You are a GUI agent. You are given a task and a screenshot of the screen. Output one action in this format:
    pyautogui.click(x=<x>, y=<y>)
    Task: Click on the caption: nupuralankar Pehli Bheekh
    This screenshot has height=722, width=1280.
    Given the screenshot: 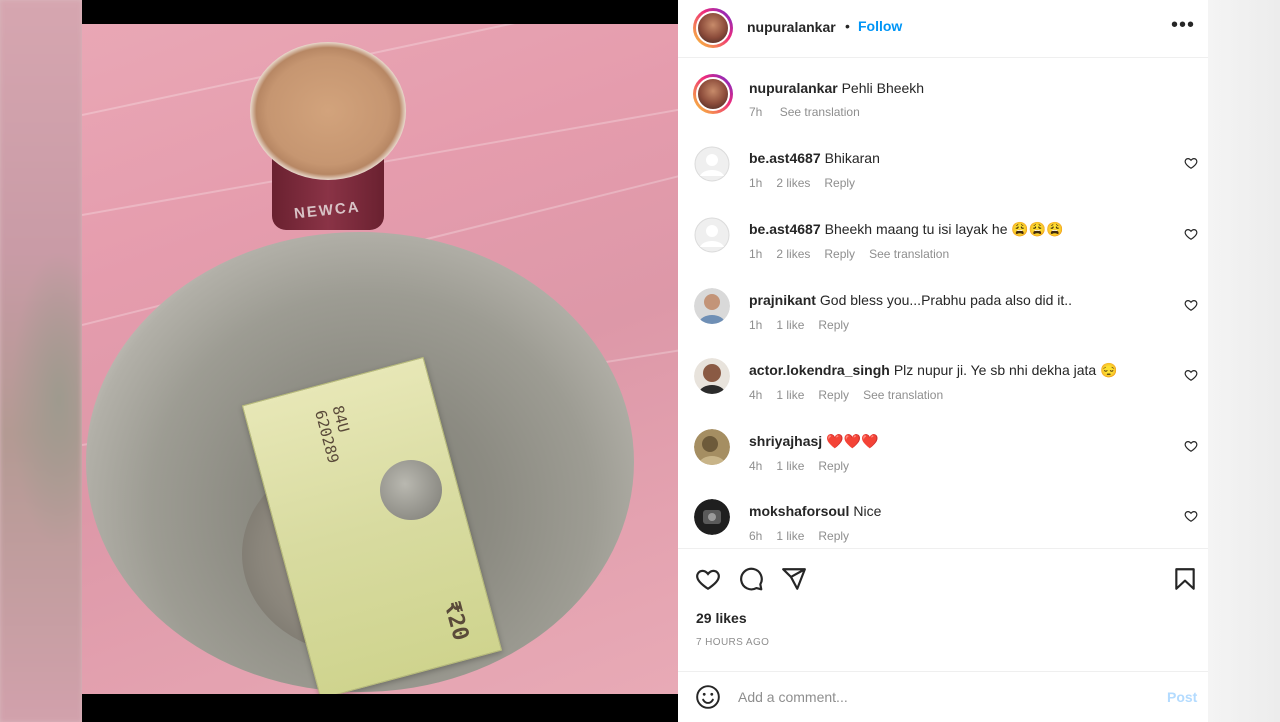 What is the action you would take?
    pyautogui.click(x=836, y=88)
    